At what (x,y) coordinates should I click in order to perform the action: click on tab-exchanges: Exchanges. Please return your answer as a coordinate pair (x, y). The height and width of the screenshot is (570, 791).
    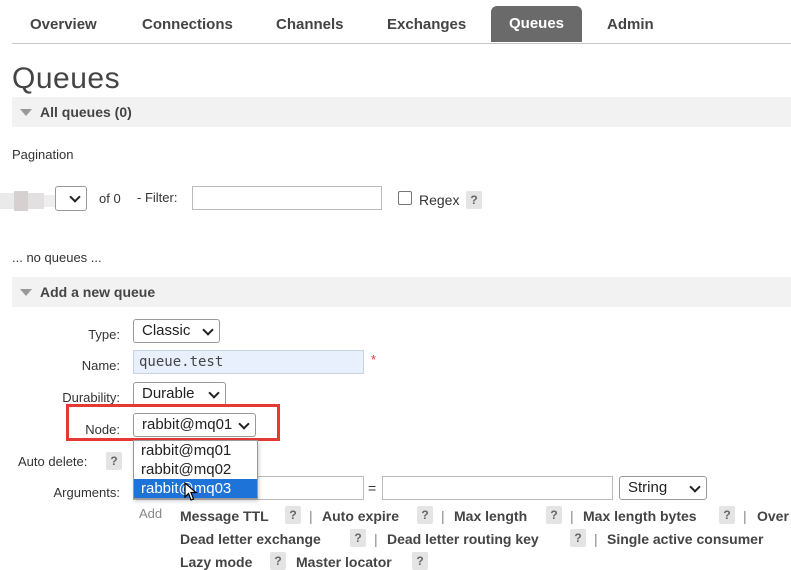
    Looking at the image, I should click on (426, 24).